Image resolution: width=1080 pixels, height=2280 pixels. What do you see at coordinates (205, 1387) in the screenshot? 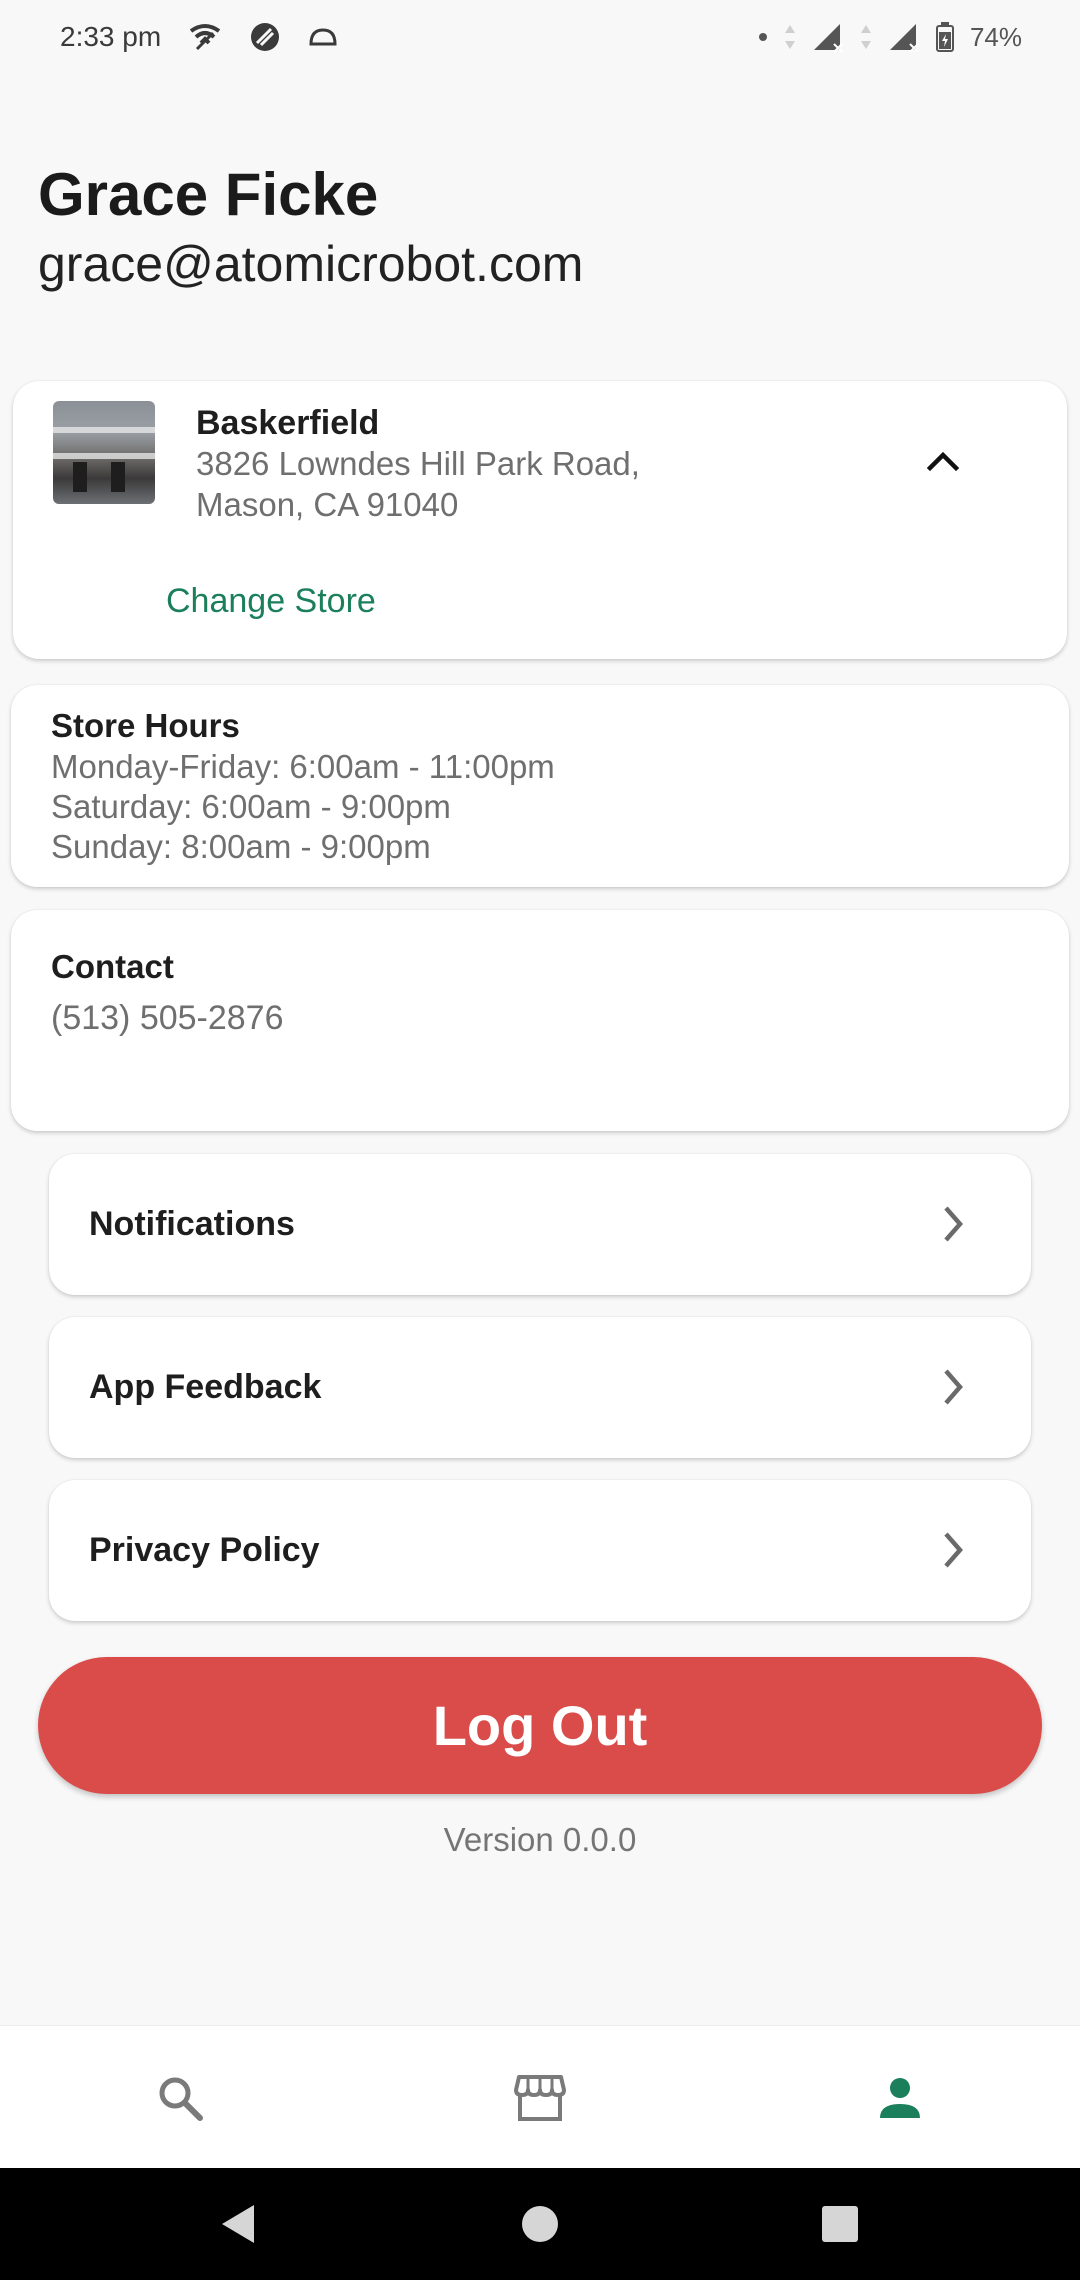
I see `menu-item-label: App Feedback` at bounding box center [205, 1387].